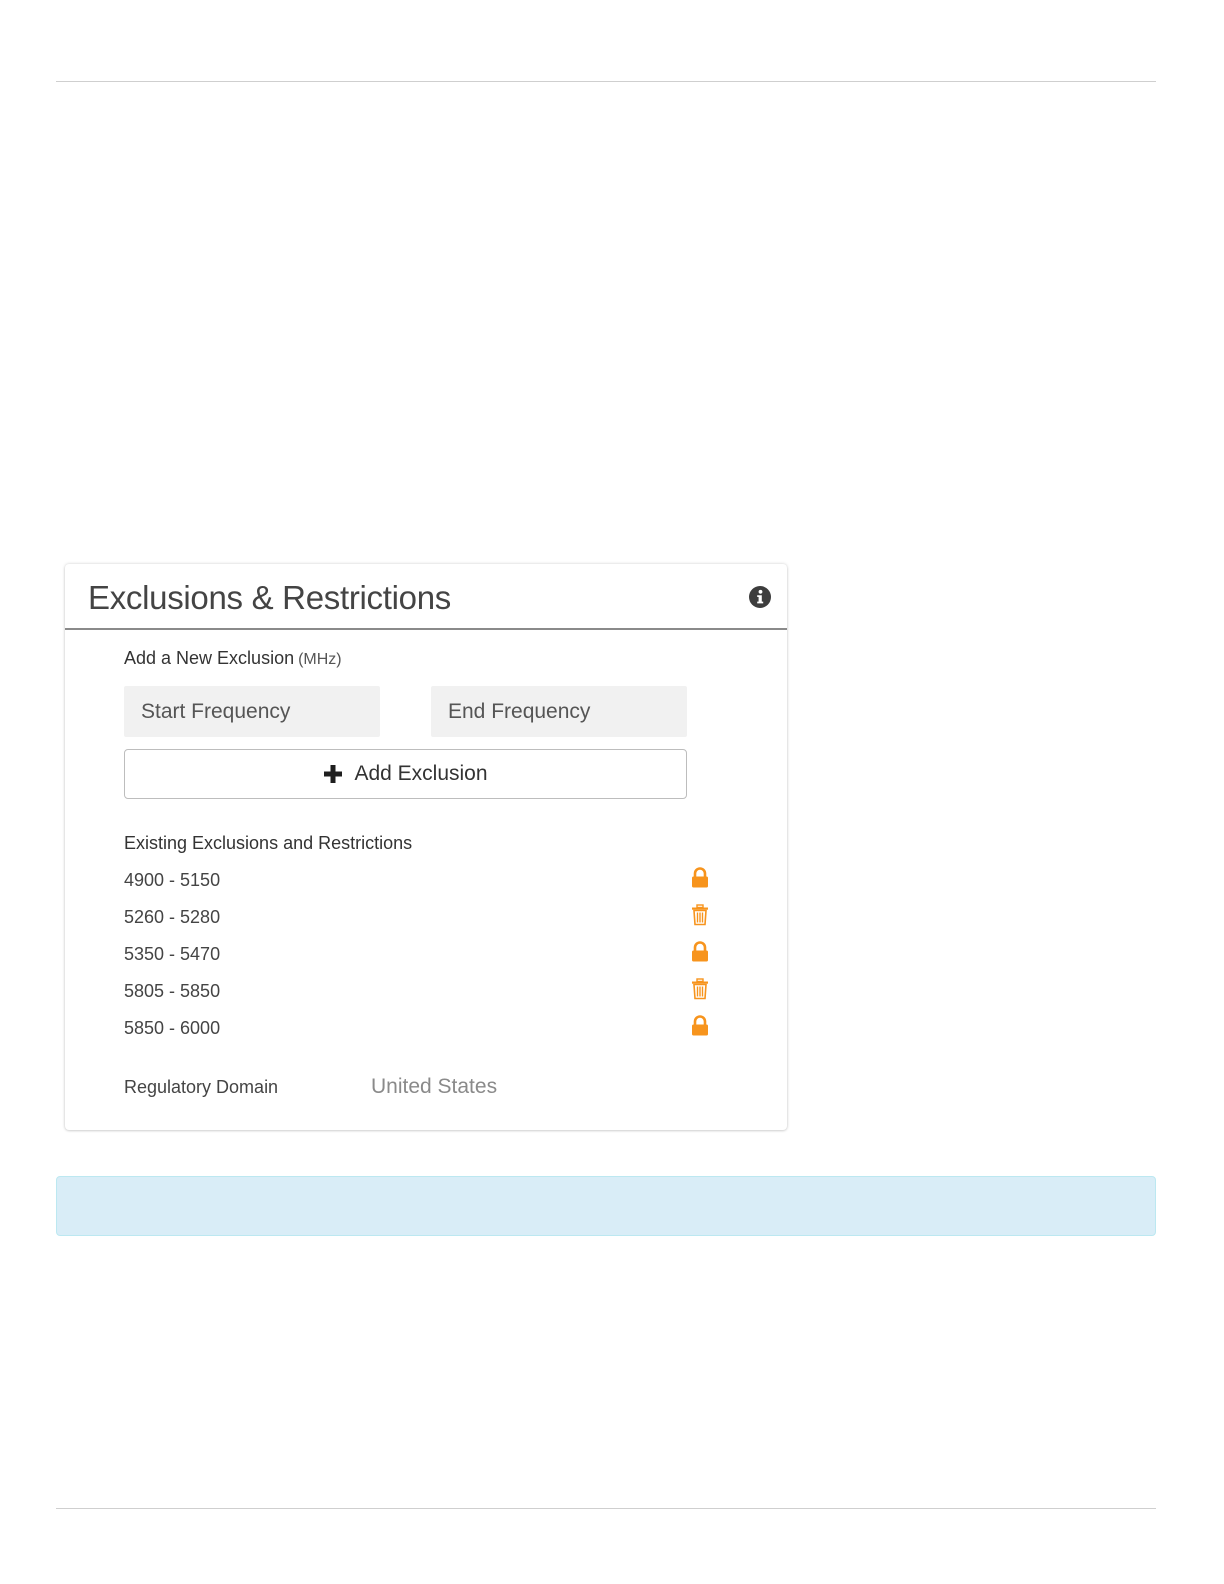 The width and height of the screenshot is (1224, 1584). Describe the element at coordinates (424, 917) in the screenshot. I see `exclusion-row: 5260 - 5280` at that location.